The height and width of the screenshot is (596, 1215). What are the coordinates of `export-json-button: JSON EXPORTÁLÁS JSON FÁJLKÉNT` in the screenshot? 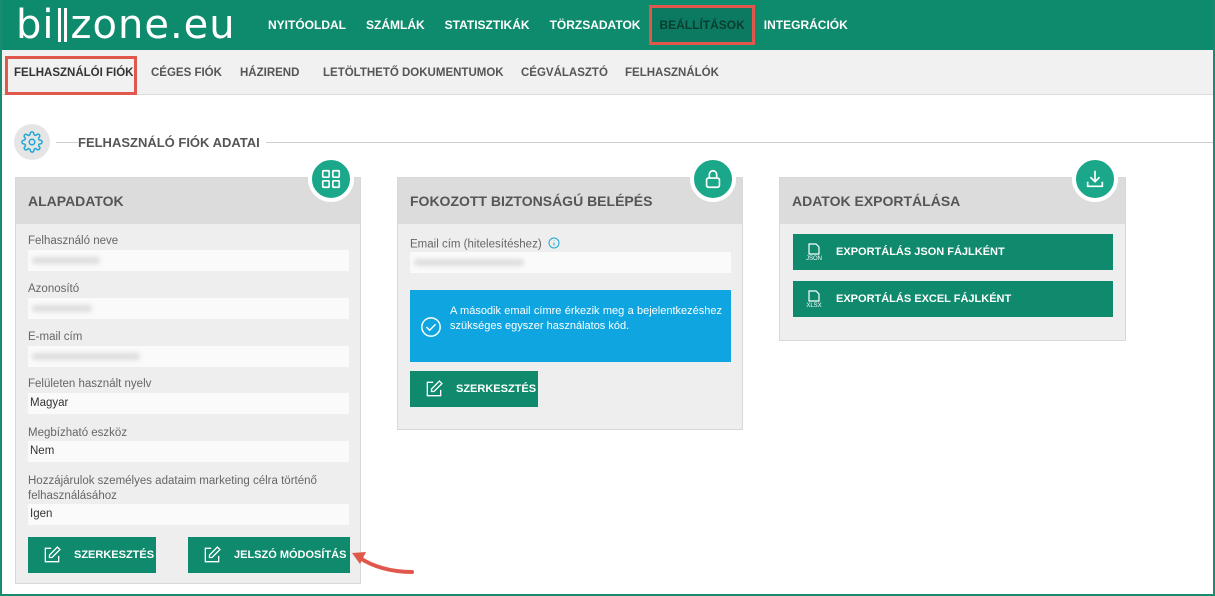 It's located at (953, 252).